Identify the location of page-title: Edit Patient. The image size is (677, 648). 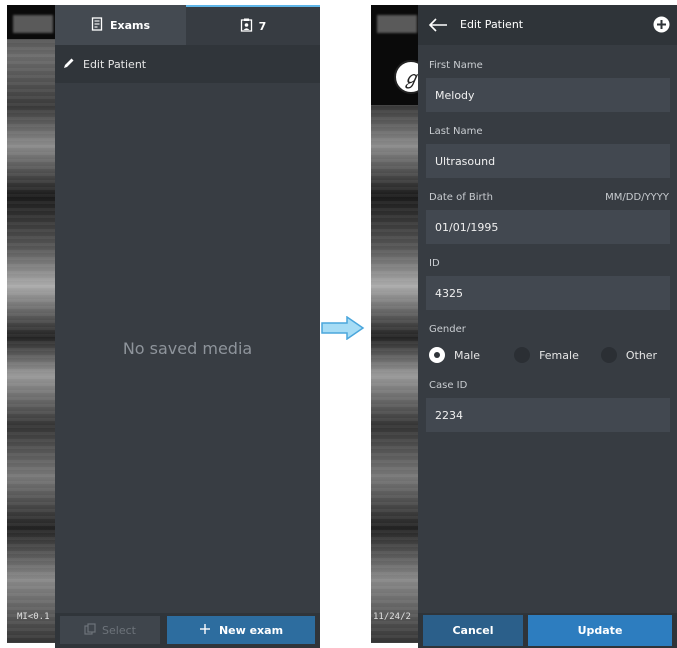
(492, 24).